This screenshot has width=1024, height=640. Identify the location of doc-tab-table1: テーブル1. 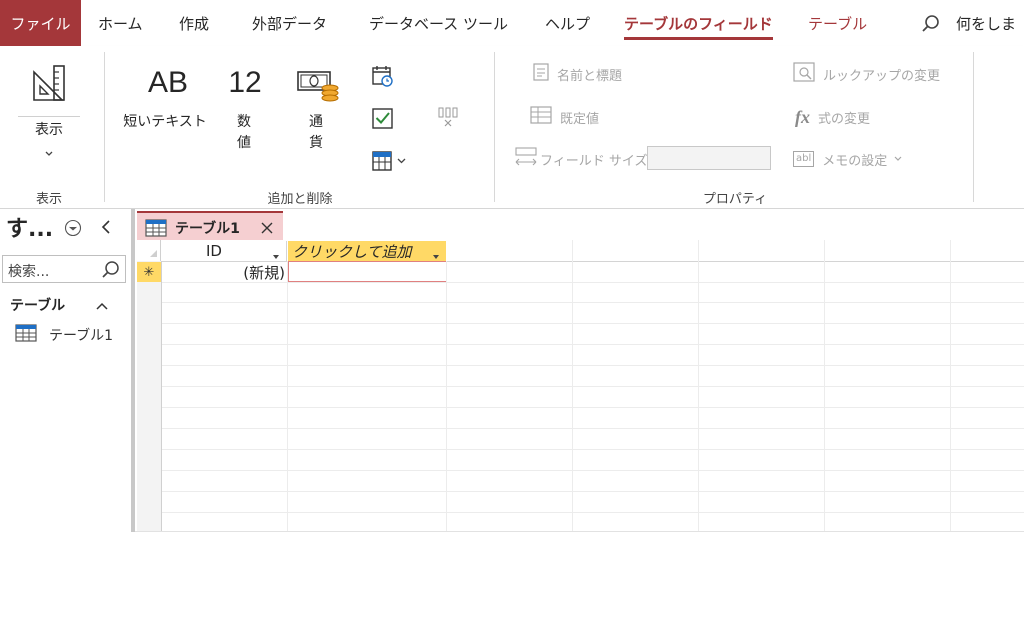
(210, 226).